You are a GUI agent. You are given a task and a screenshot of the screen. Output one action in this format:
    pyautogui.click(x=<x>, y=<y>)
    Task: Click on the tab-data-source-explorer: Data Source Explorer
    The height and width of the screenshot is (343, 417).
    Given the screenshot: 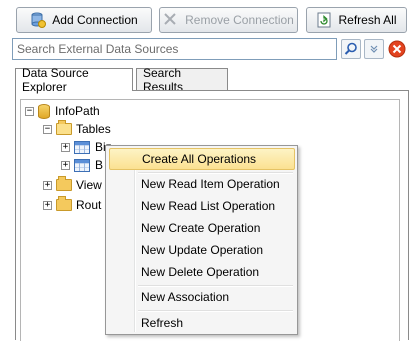 What is the action you would take?
    pyautogui.click(x=74, y=80)
    